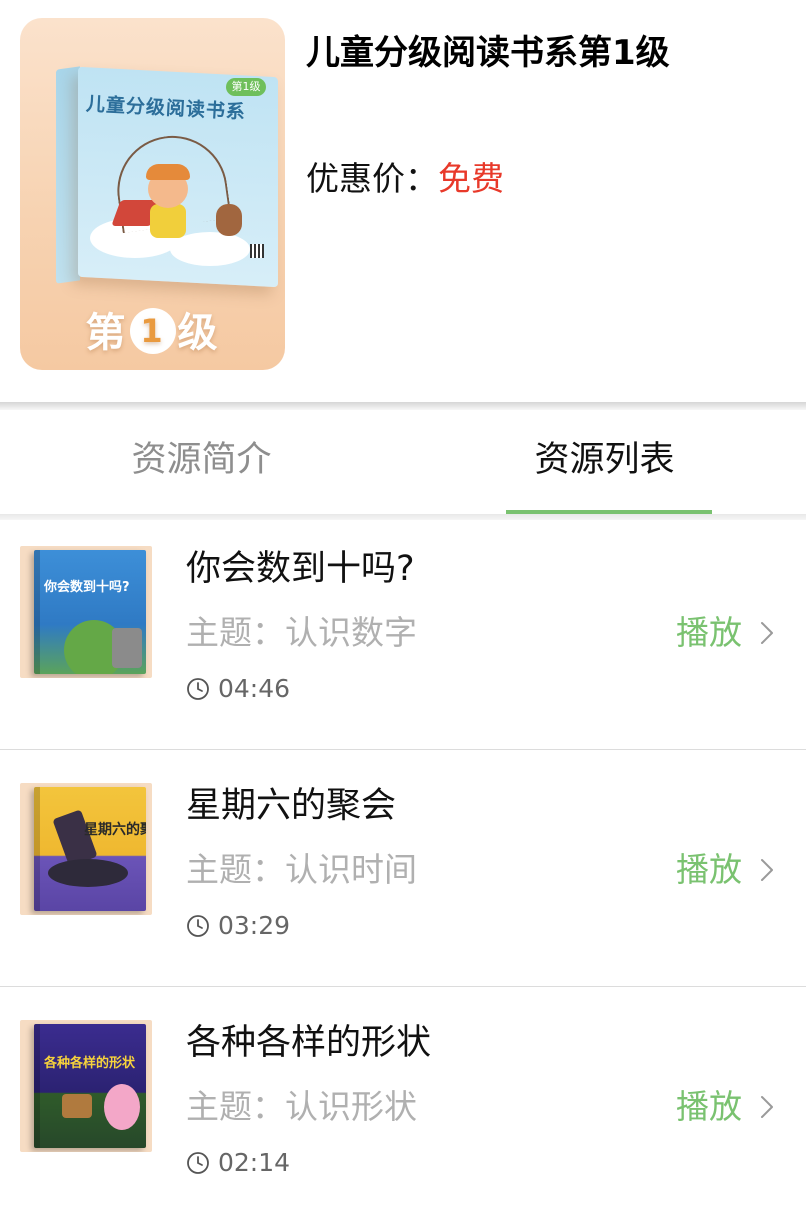 This screenshot has width=806, height=1208. What do you see at coordinates (254, 925) in the screenshot?
I see `duration-text: 03:29` at bounding box center [254, 925].